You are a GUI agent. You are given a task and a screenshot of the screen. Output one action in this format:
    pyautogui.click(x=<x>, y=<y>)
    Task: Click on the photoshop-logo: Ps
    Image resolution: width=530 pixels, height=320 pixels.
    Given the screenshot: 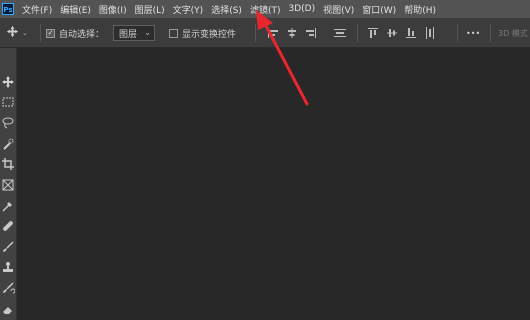 What is the action you would take?
    pyautogui.click(x=8, y=9)
    